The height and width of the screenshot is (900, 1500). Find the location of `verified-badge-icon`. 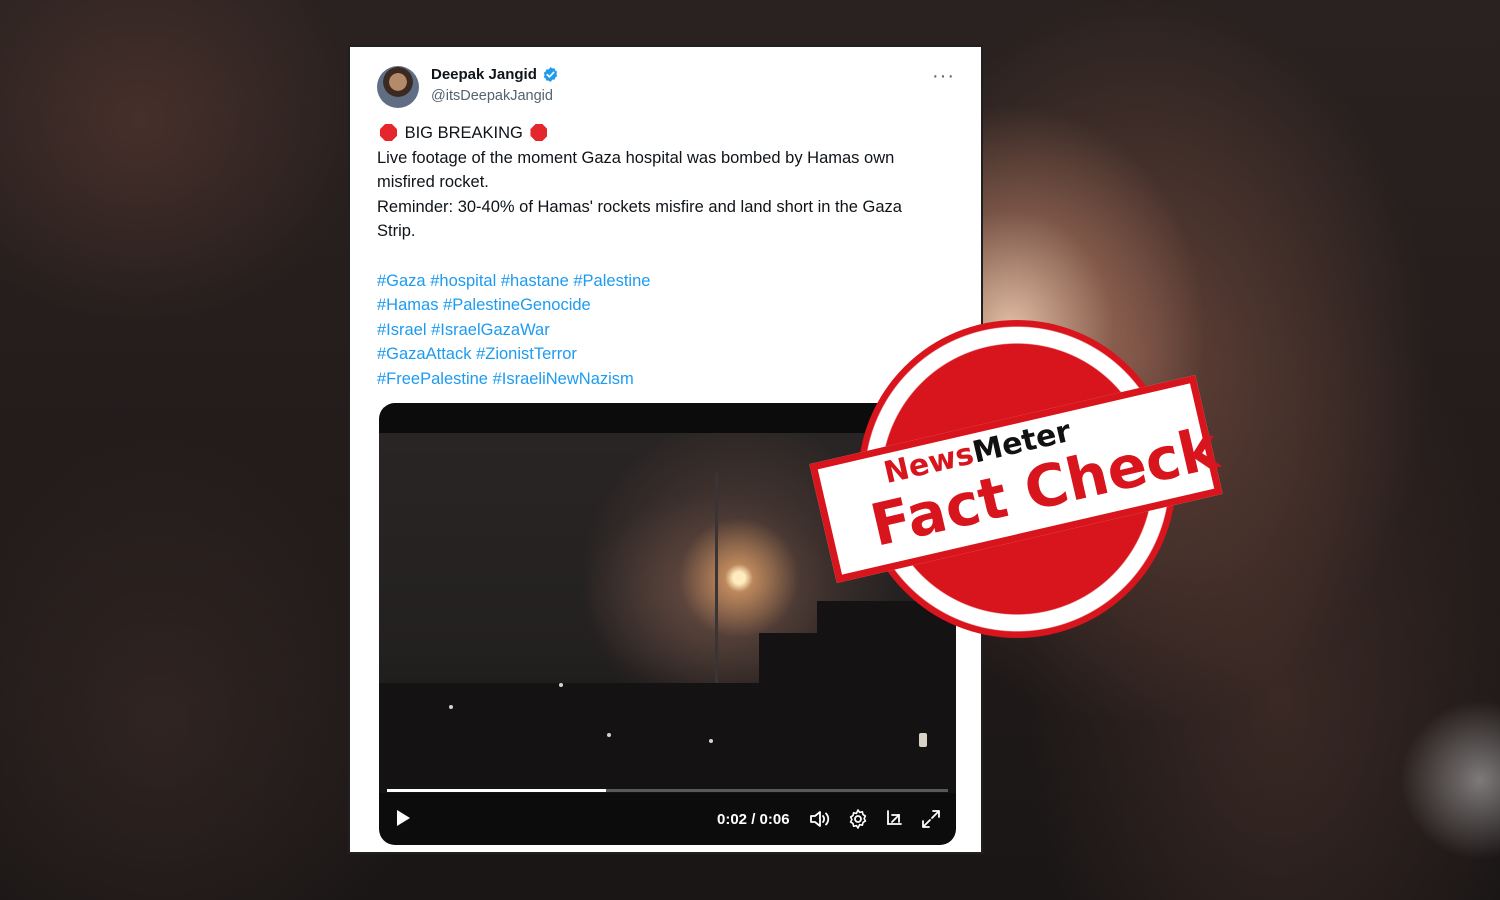

verified-badge-icon is located at coordinates (550, 74).